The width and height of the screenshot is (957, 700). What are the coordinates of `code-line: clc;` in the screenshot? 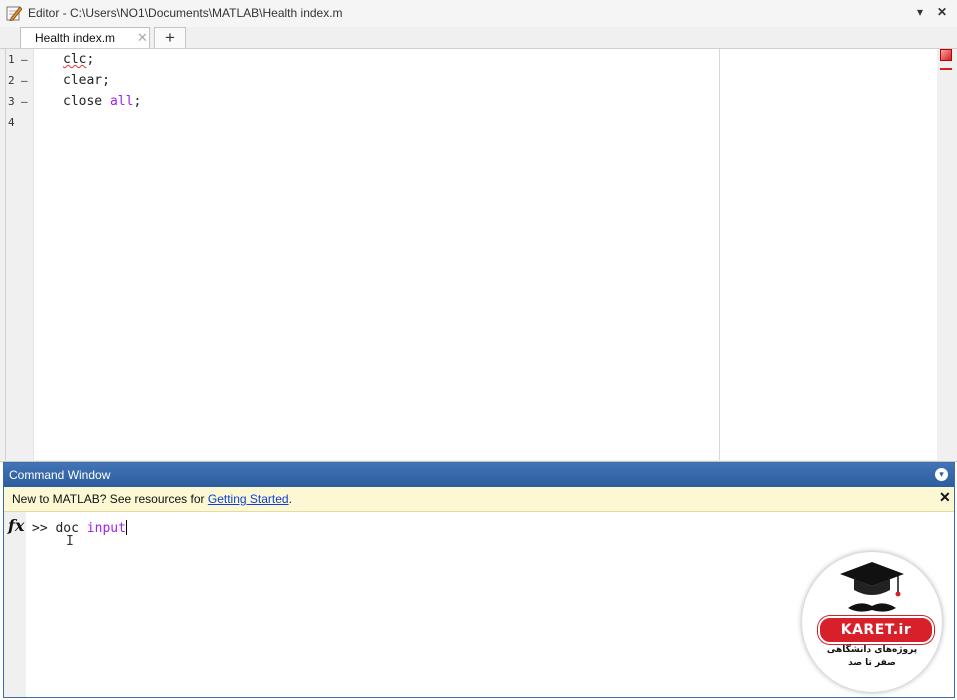 It's located at (78, 59).